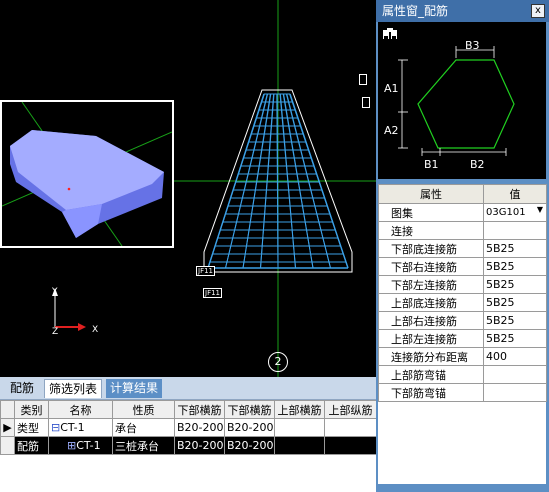 The image size is (549, 492). What do you see at coordinates (391, 88) in the screenshot?
I see `dim-a1-label: A1` at bounding box center [391, 88].